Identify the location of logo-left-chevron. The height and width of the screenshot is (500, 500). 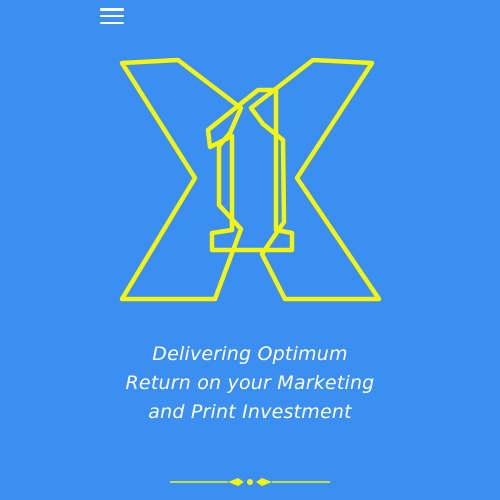
(181, 179).